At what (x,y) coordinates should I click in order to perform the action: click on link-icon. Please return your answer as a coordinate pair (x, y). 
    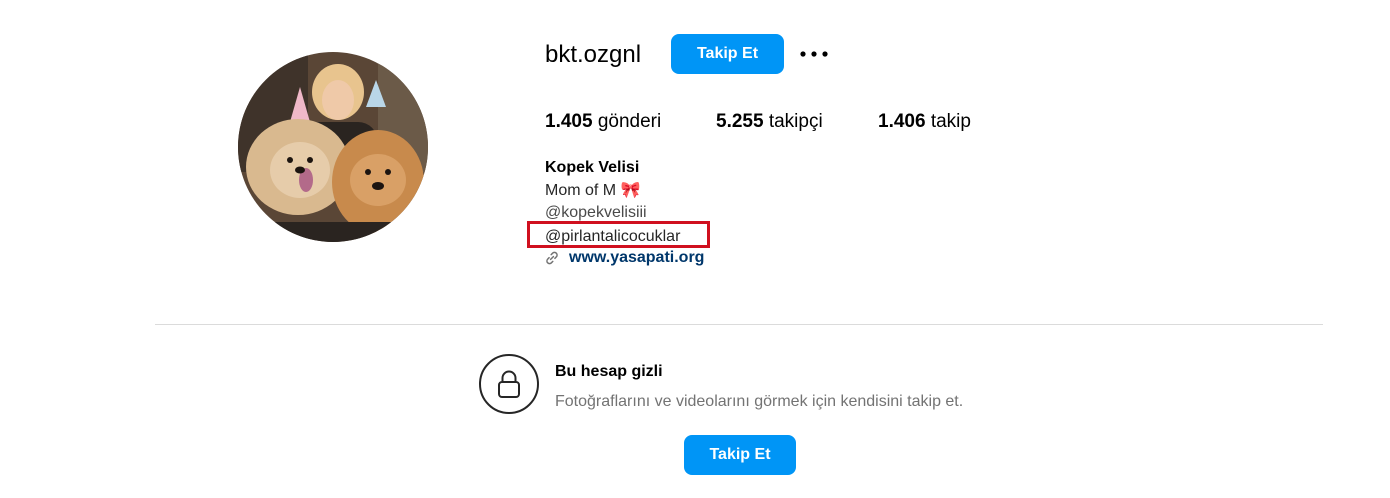
    Looking at the image, I should click on (552, 258).